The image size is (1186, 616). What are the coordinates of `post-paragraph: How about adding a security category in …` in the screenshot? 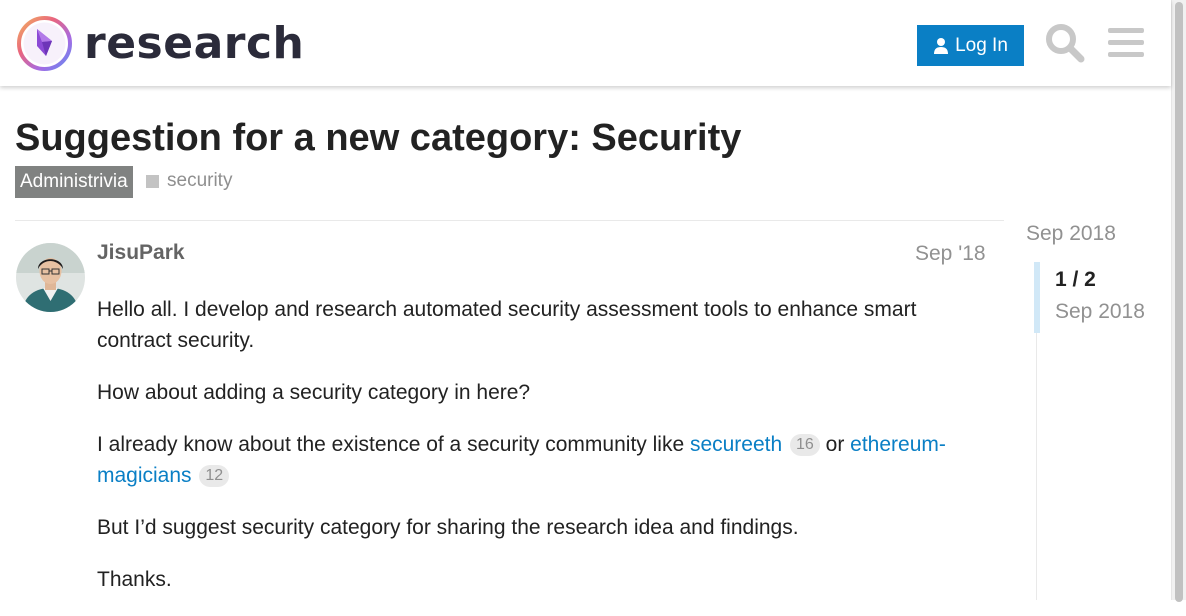 It's located at (314, 392).